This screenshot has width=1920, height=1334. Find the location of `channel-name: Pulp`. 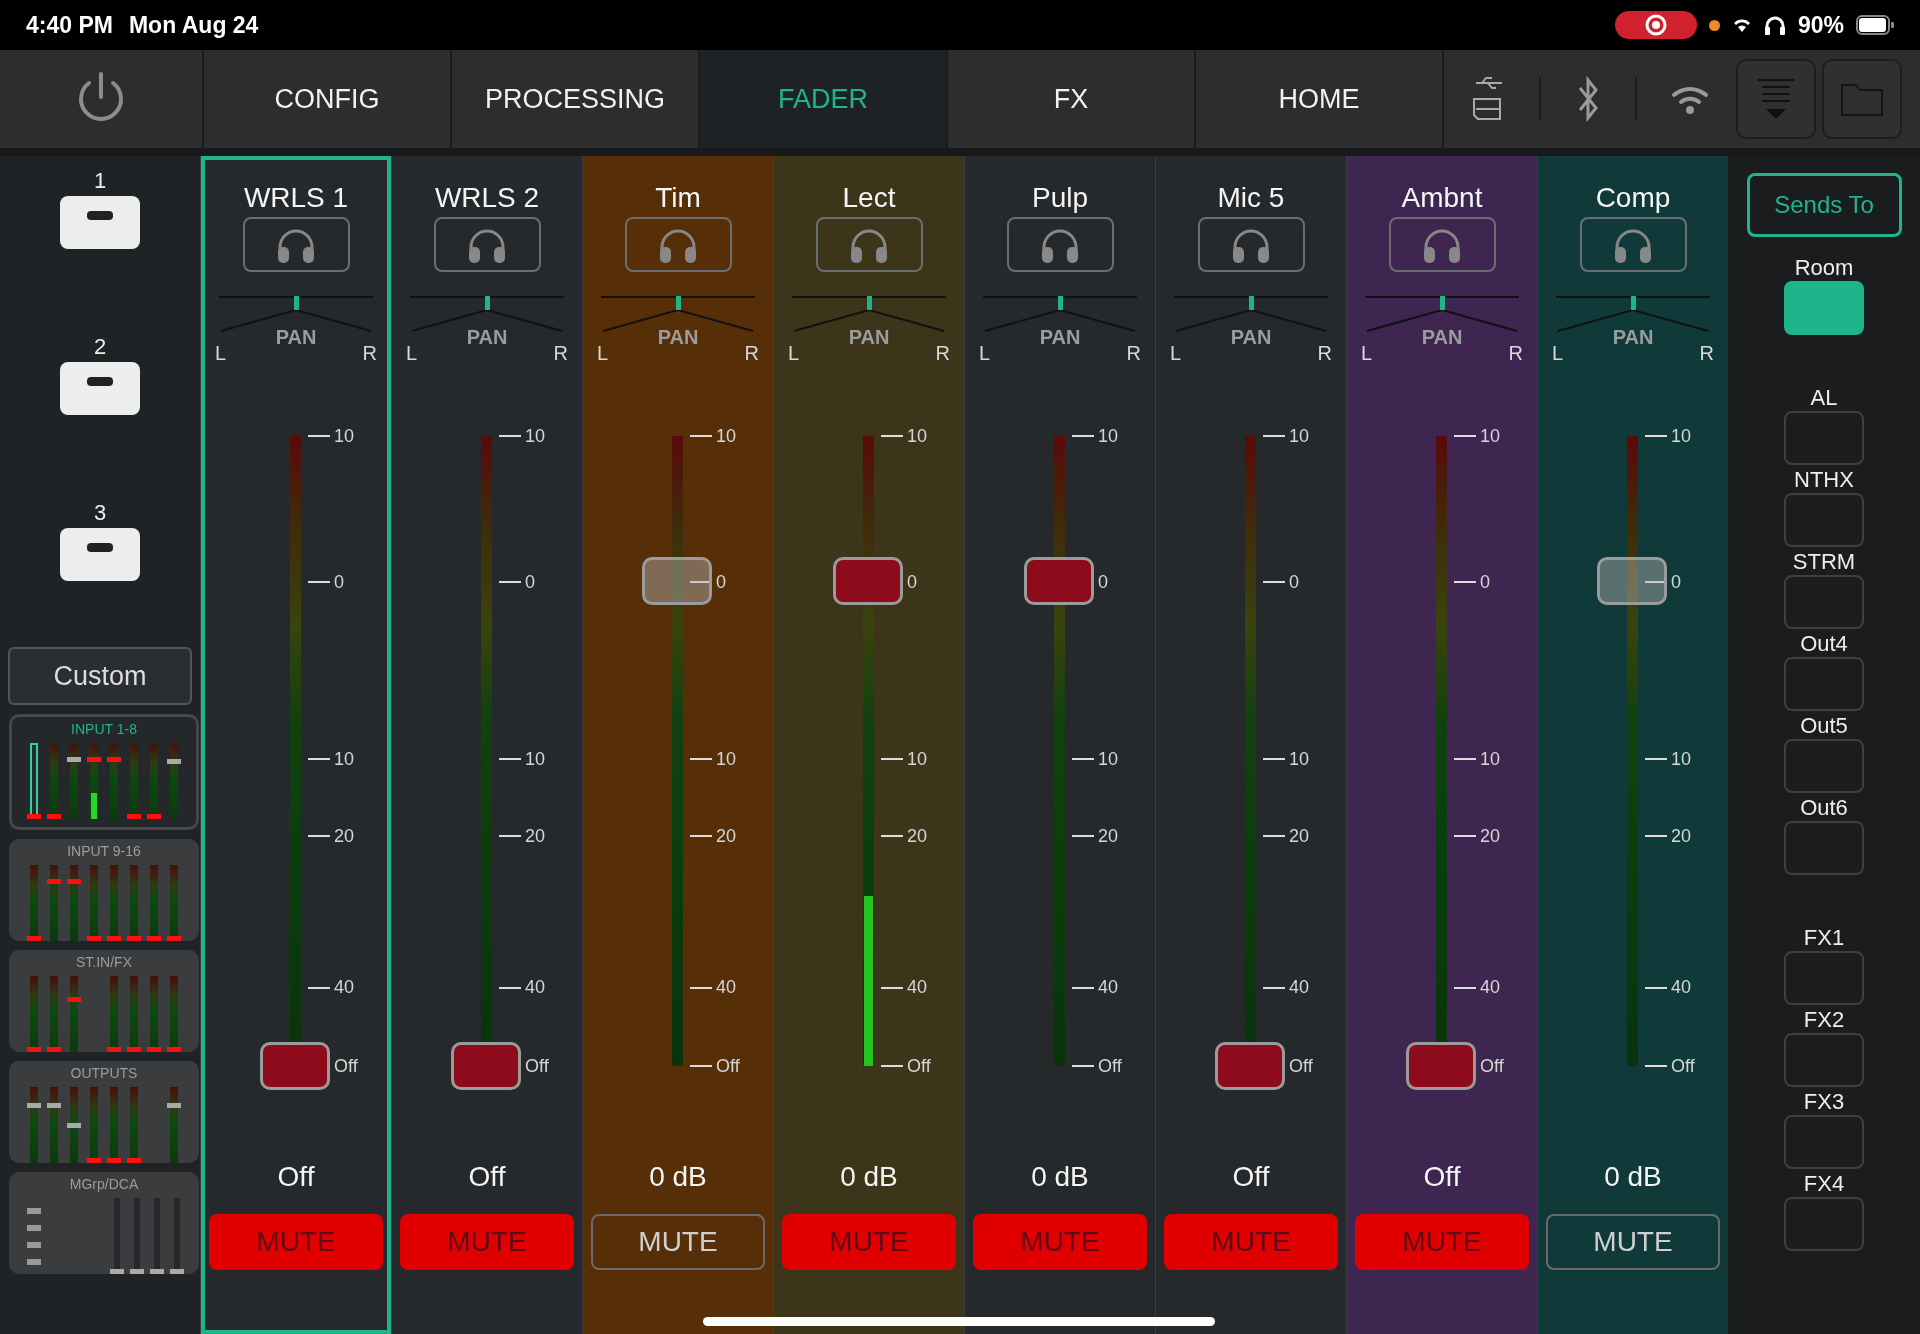

channel-name: Pulp is located at coordinates (1059, 197).